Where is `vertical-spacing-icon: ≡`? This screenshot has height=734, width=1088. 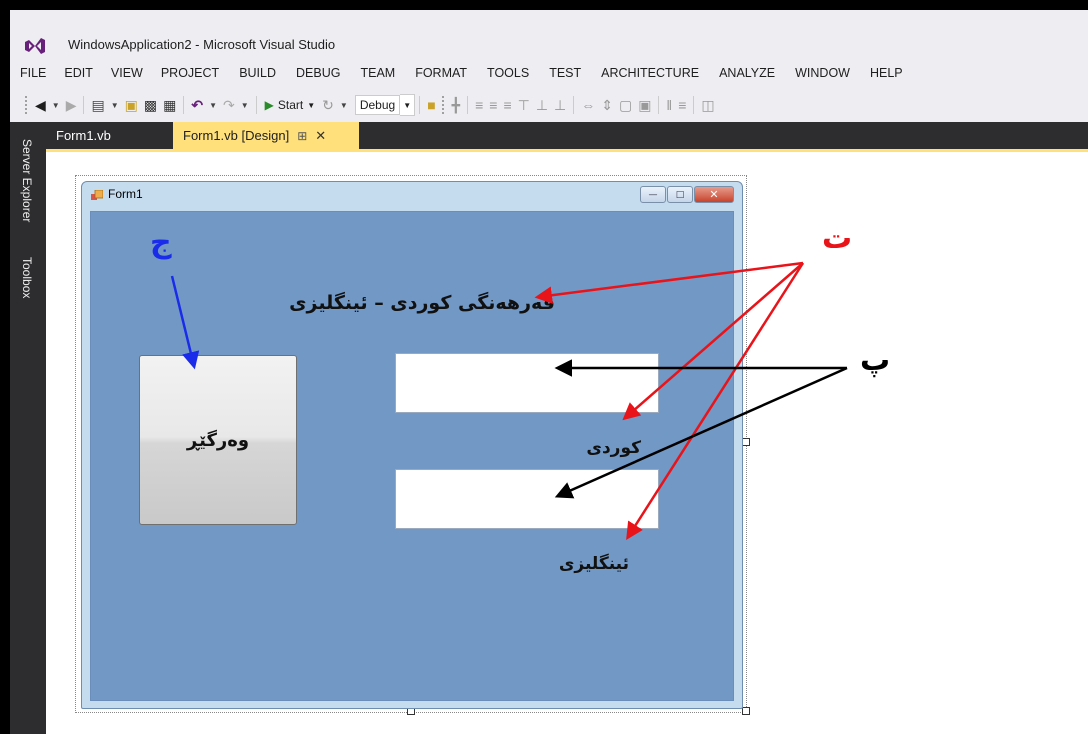 vertical-spacing-icon: ≡ is located at coordinates (682, 105).